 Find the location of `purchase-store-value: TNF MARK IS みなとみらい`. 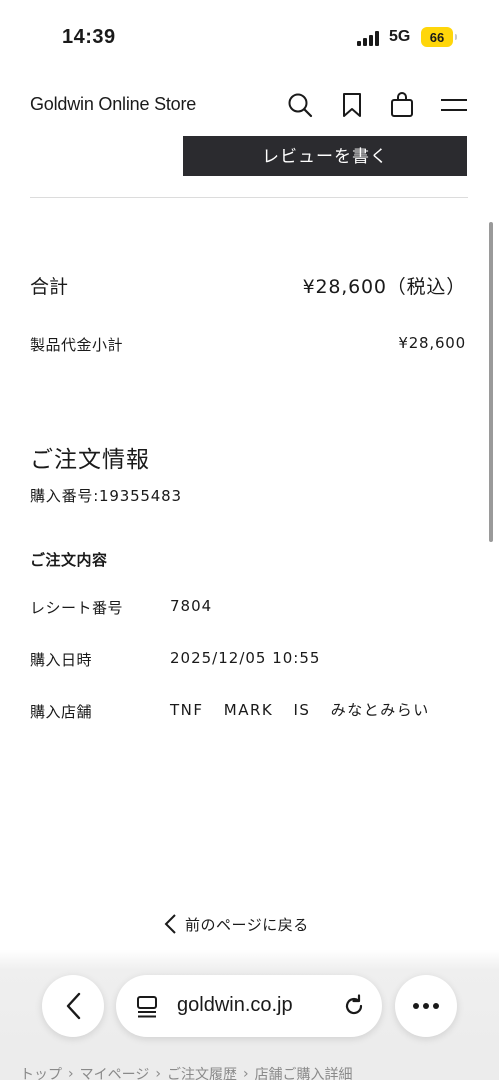

purchase-store-value: TNF MARK IS みなとみらい is located at coordinates (300, 710).